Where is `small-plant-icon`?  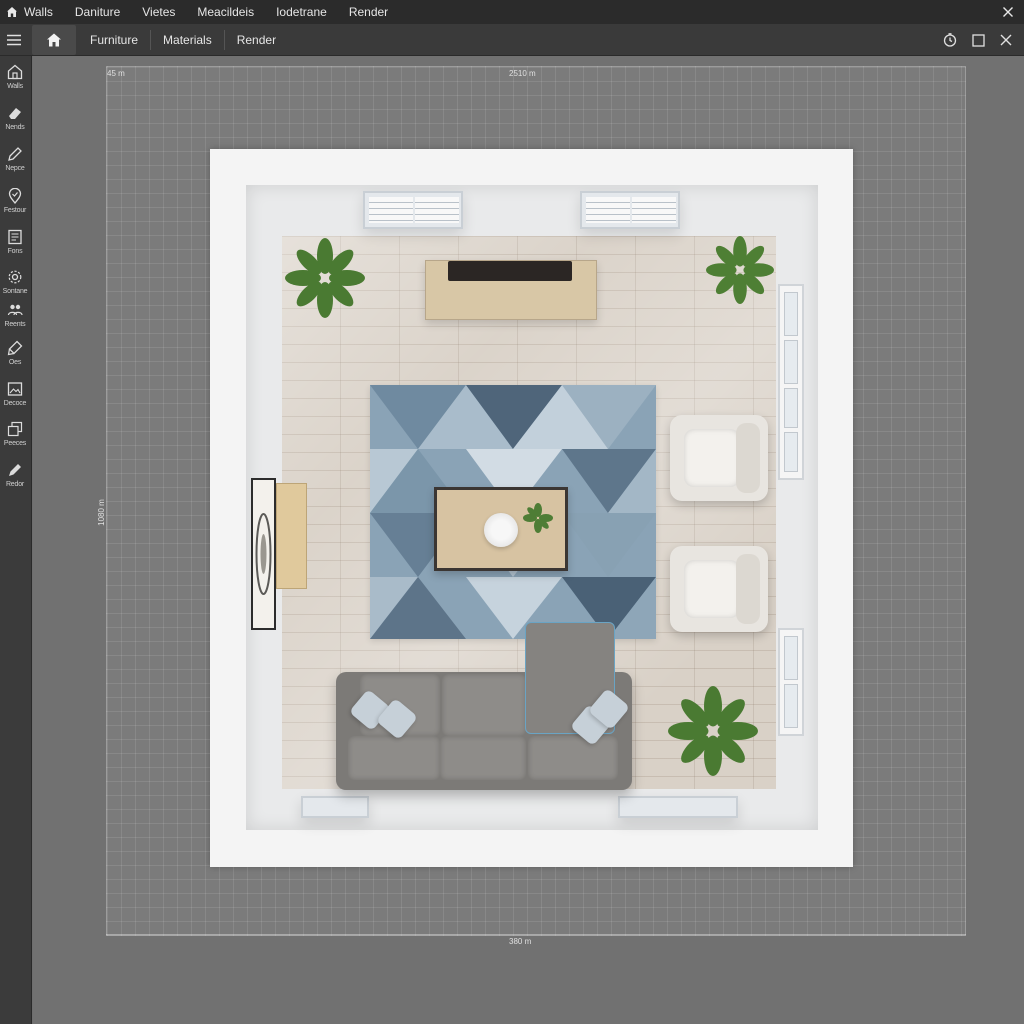
small-plant-icon is located at coordinates (538, 518).